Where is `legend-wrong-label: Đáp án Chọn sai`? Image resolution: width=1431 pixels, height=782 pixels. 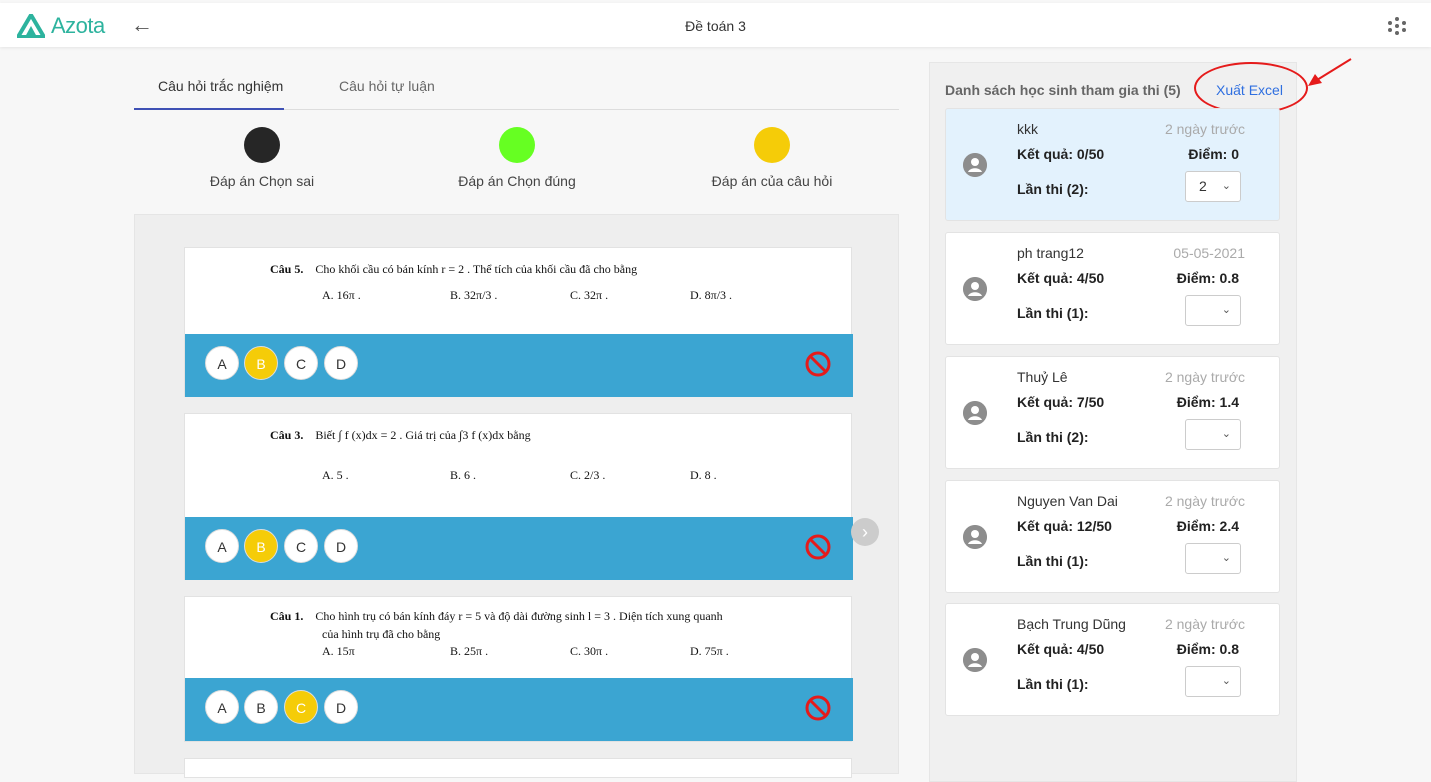 legend-wrong-label: Đáp án Chọn sai is located at coordinates (262, 181).